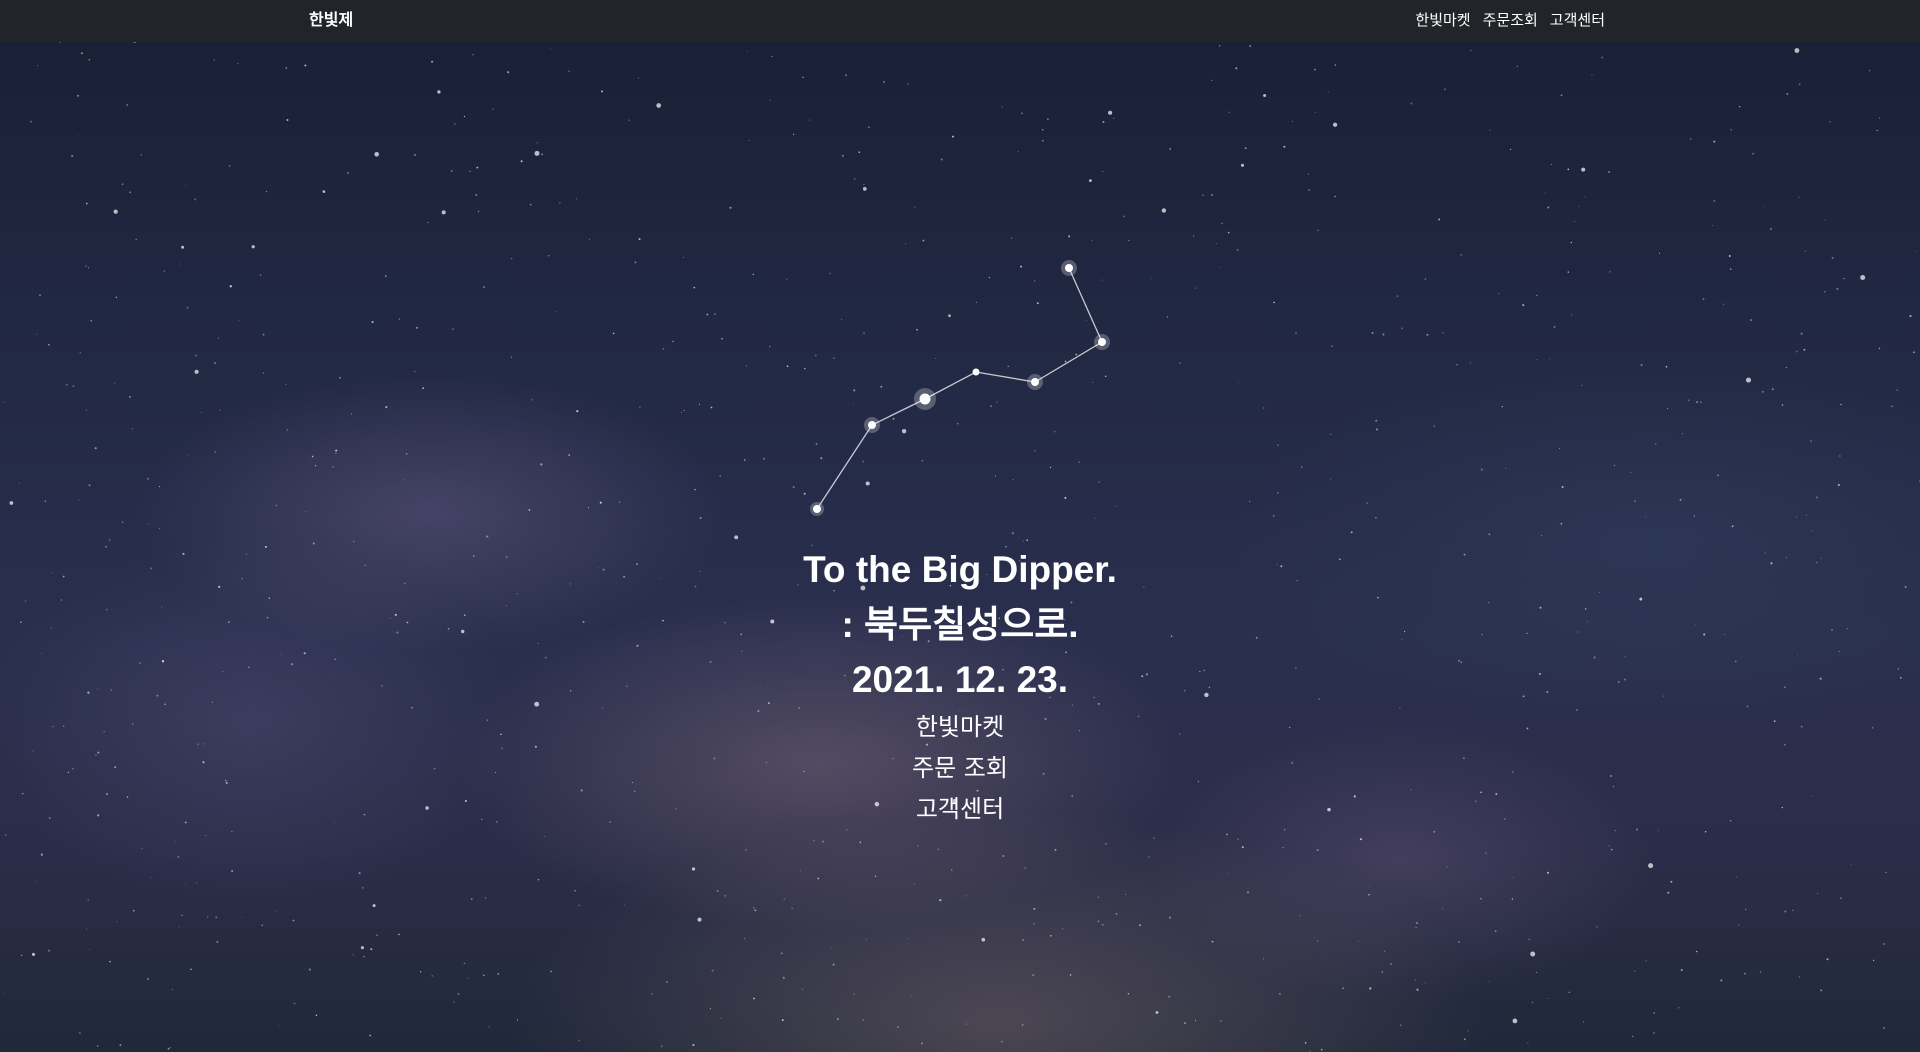  What do you see at coordinates (331, 20) in the screenshot?
I see `brand-link: 한빛제` at bounding box center [331, 20].